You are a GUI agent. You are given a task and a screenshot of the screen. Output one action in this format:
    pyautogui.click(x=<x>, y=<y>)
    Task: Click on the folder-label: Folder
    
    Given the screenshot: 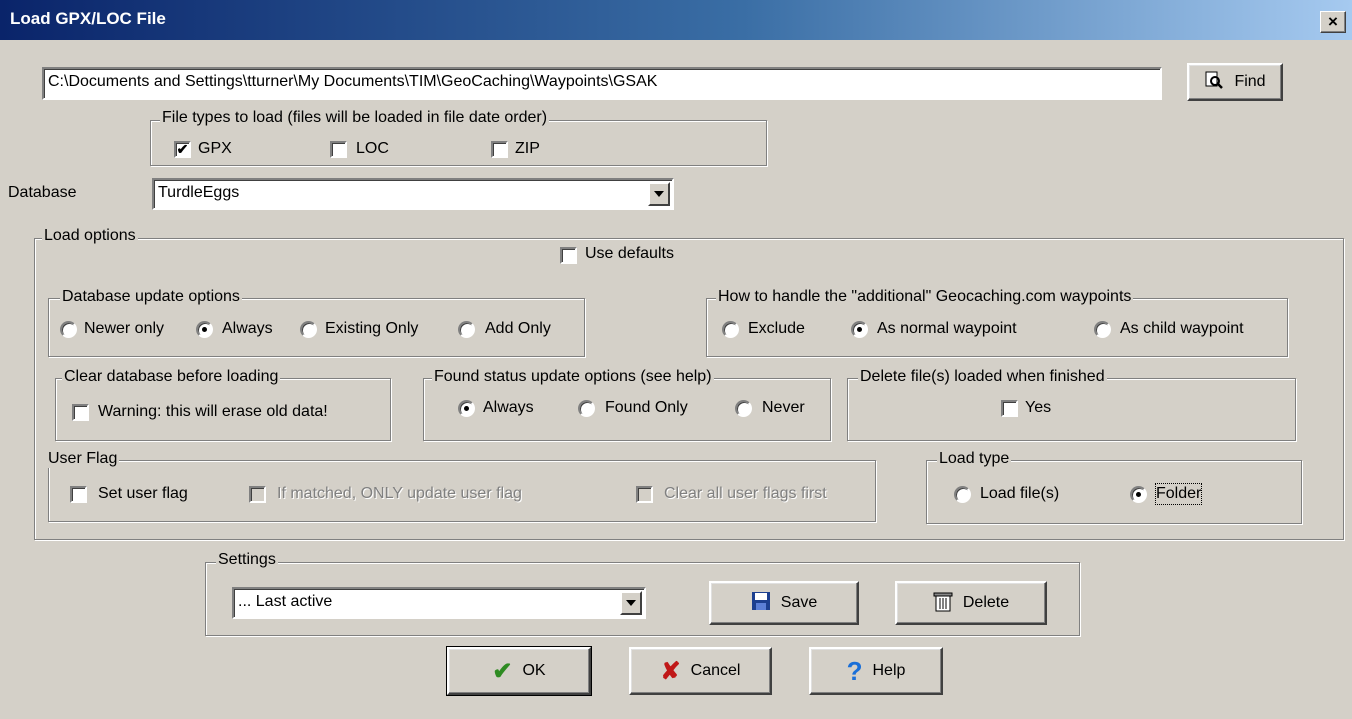 What is the action you would take?
    pyautogui.click(x=1178, y=494)
    